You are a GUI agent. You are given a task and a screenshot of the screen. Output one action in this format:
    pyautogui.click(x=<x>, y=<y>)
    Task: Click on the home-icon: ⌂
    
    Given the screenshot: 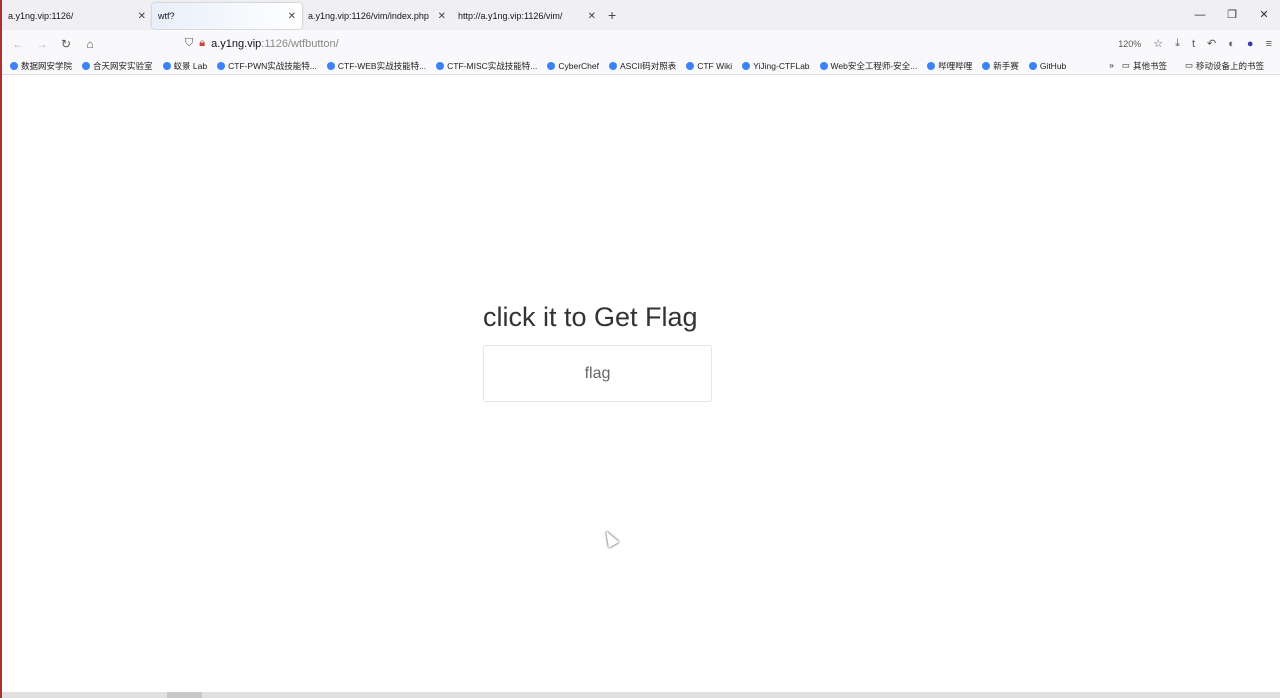 What is the action you would take?
    pyautogui.click(x=90, y=44)
    